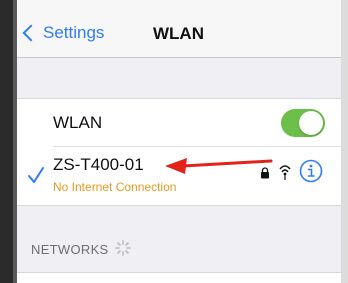 The height and width of the screenshot is (283, 348). Describe the element at coordinates (311, 171) in the screenshot. I see `info-icon` at that location.